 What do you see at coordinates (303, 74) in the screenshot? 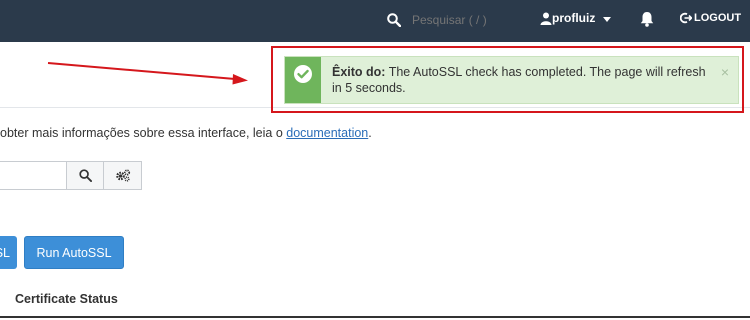
I see `check-circle-icon` at bounding box center [303, 74].